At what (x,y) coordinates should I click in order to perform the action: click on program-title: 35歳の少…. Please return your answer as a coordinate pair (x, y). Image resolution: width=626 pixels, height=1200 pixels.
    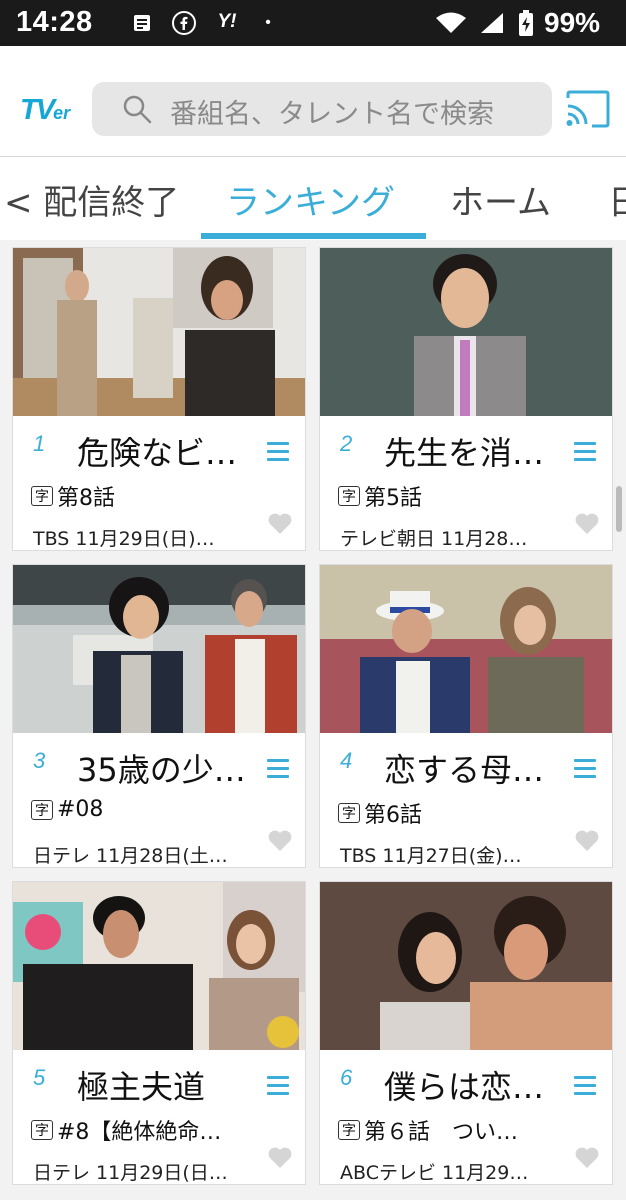
    Looking at the image, I should click on (167, 768).